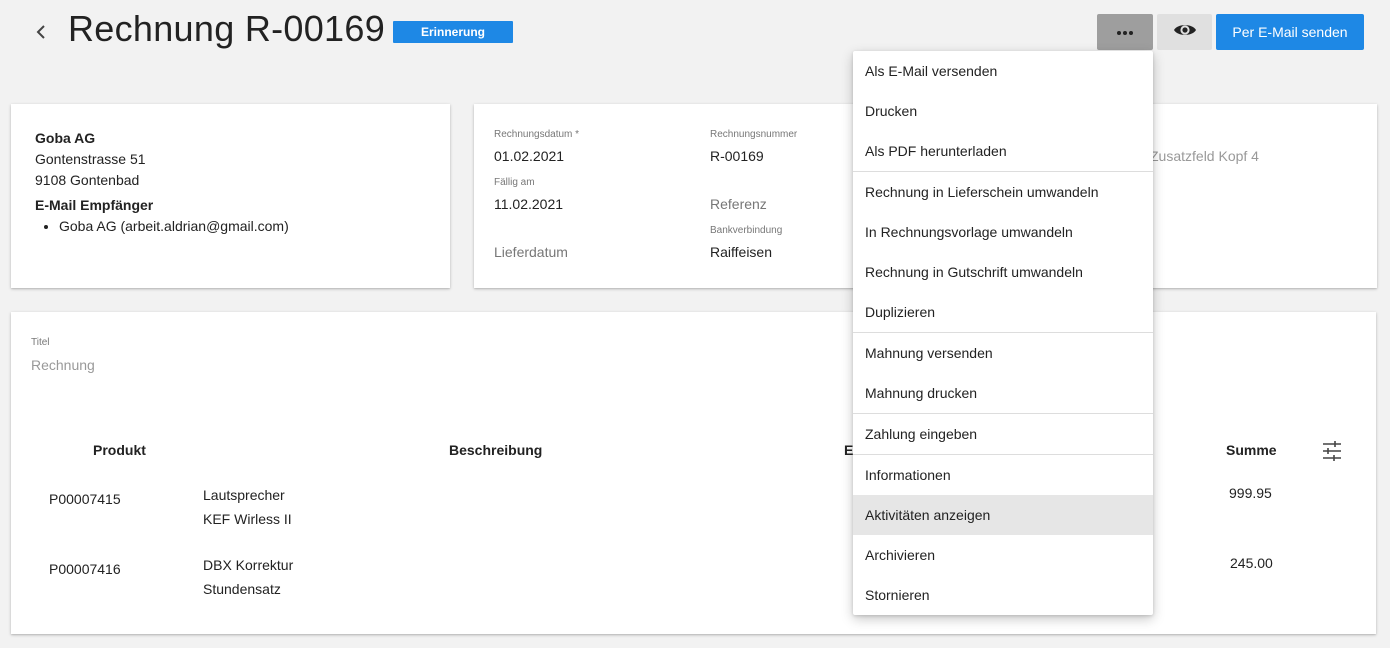  I want to click on description-line-1: DBX Korrektur, so click(248, 565).